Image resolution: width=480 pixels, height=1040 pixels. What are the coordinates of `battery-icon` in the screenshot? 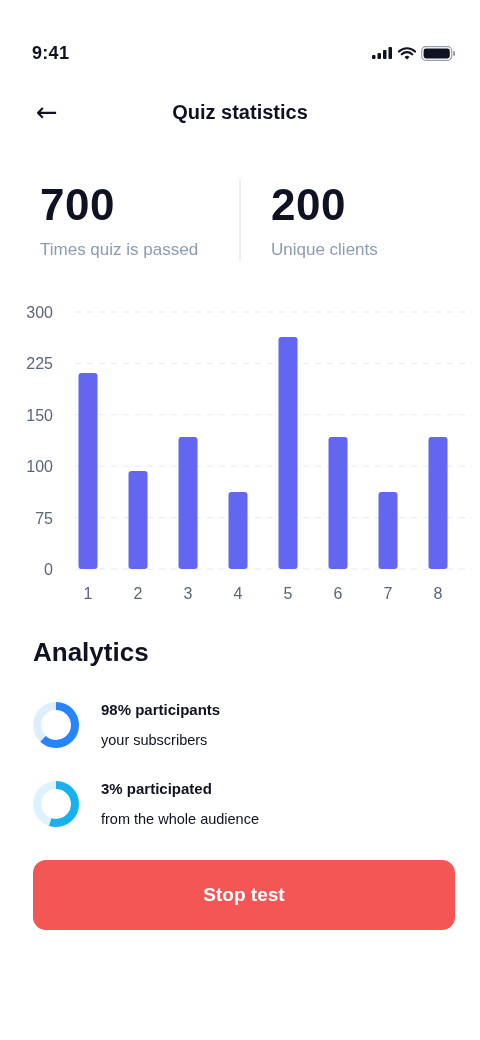 It's located at (438, 53).